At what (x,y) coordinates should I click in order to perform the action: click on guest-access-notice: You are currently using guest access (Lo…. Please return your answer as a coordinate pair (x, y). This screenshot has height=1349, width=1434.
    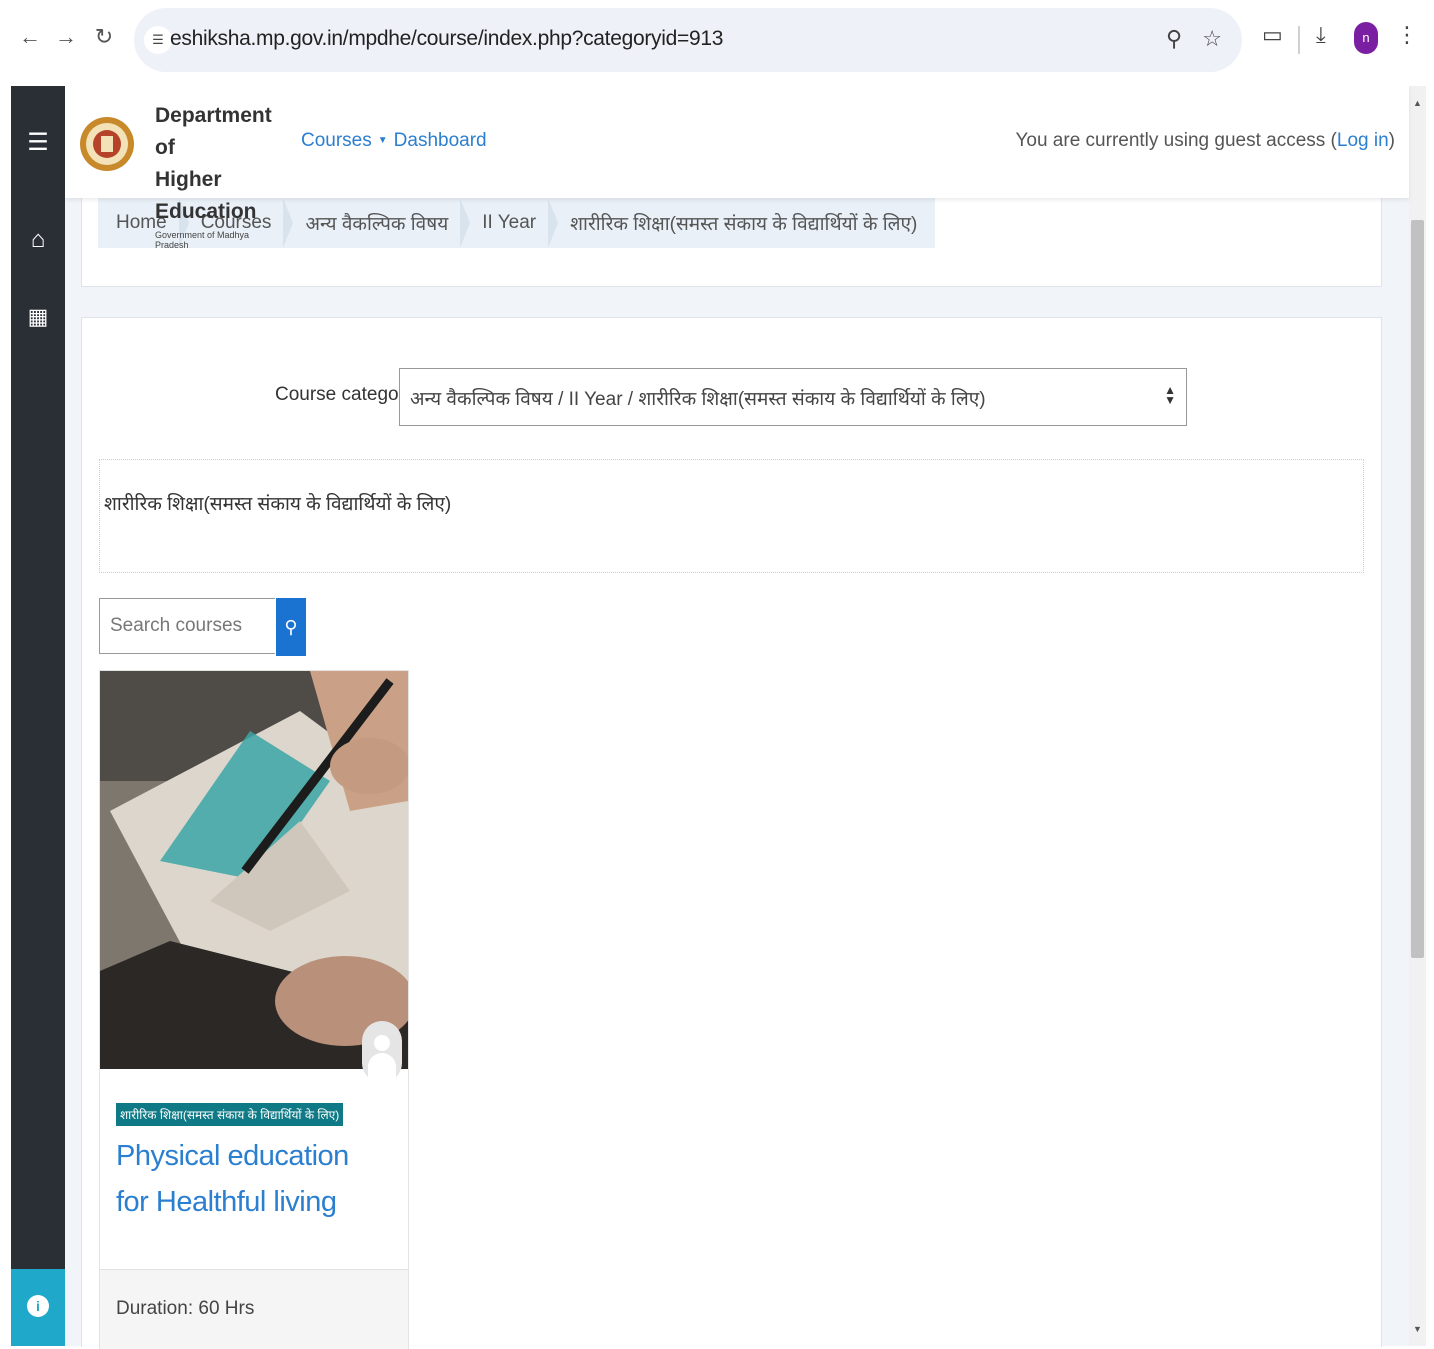
    Looking at the image, I should click on (1205, 141).